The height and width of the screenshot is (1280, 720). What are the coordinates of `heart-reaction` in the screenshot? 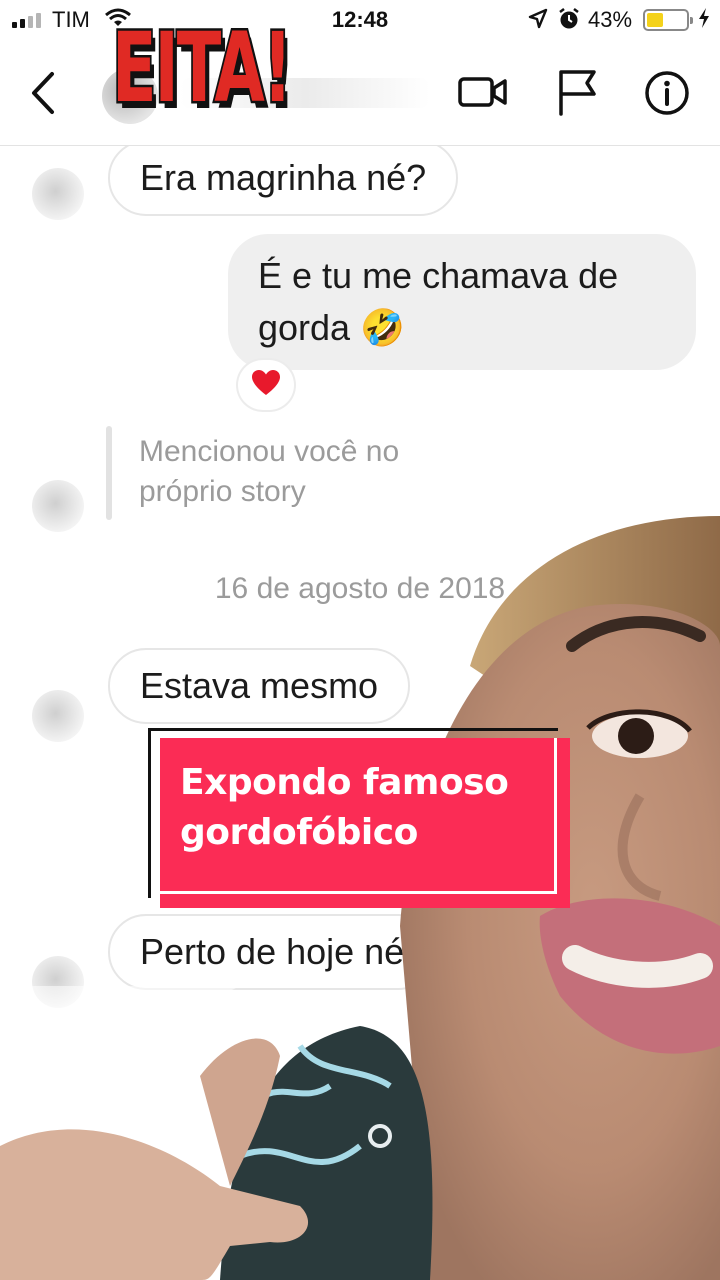 It's located at (266, 385).